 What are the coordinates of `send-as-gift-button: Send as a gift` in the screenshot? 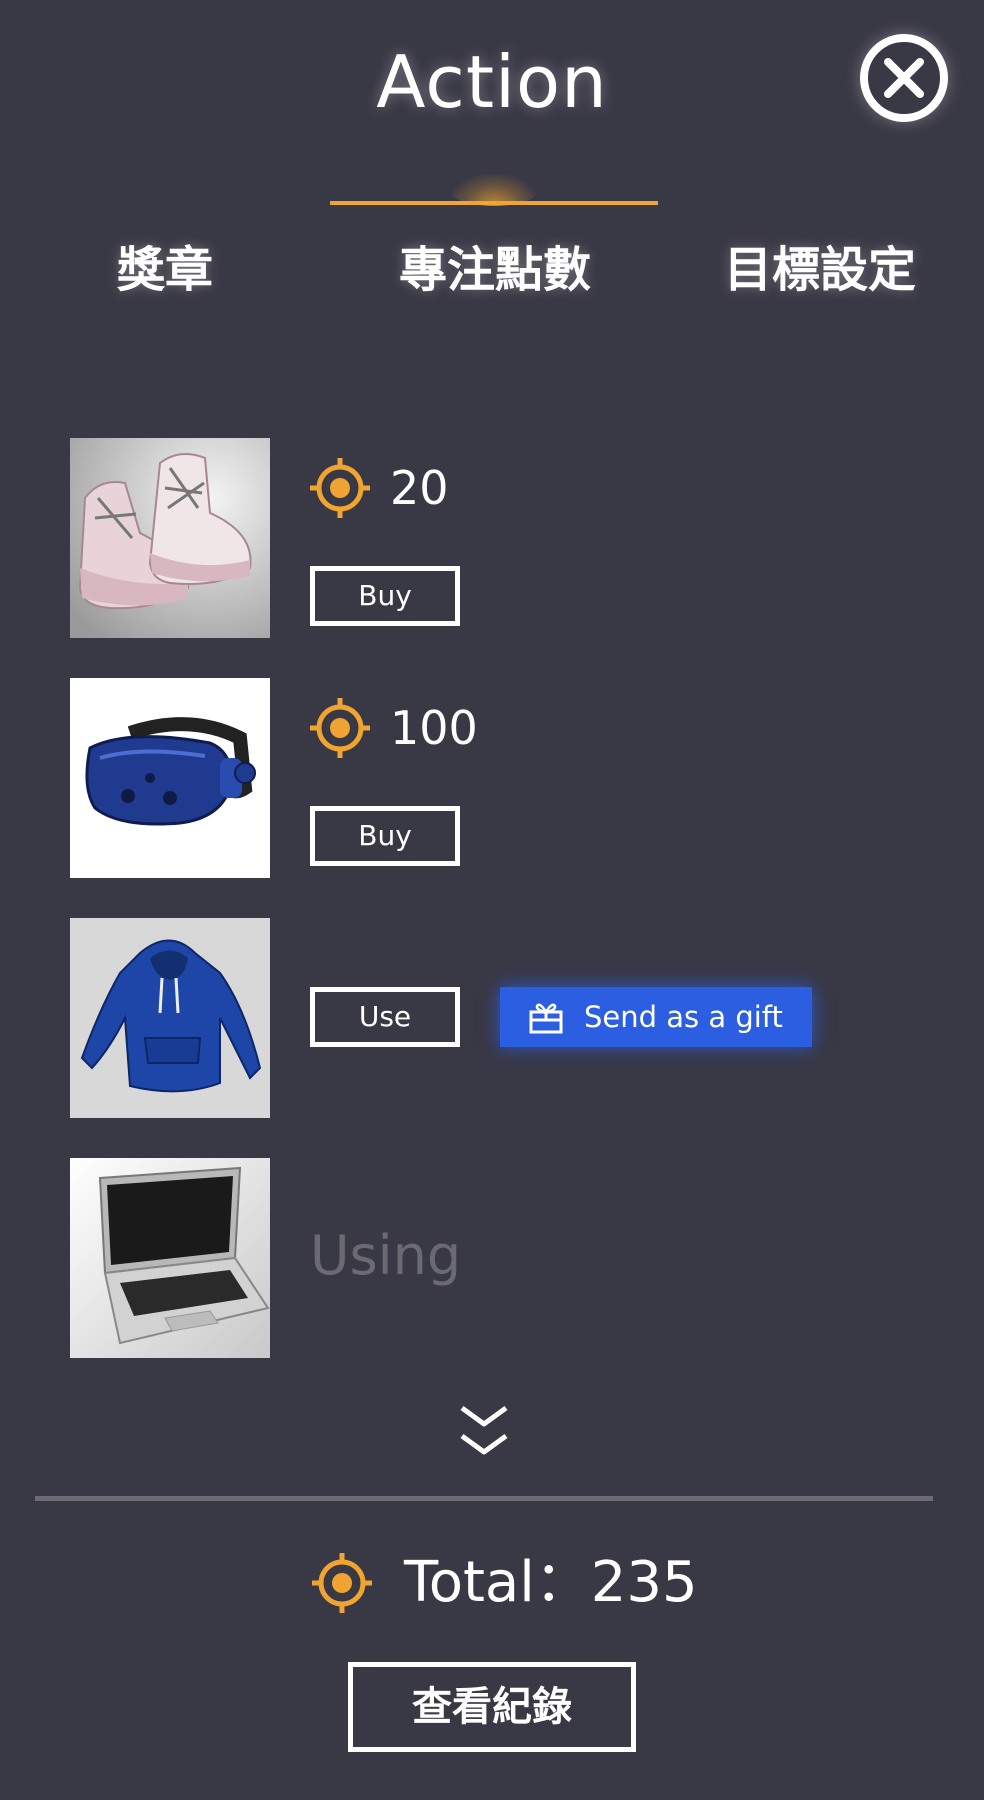 It's located at (656, 1017).